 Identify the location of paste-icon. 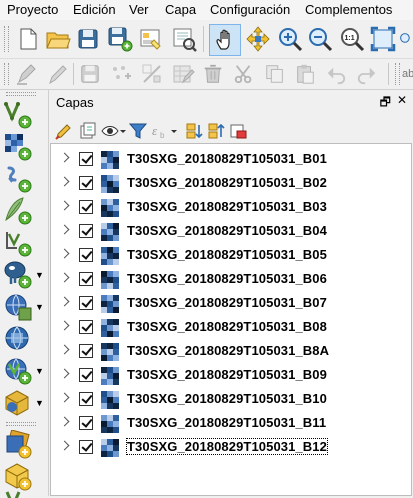
(305, 74).